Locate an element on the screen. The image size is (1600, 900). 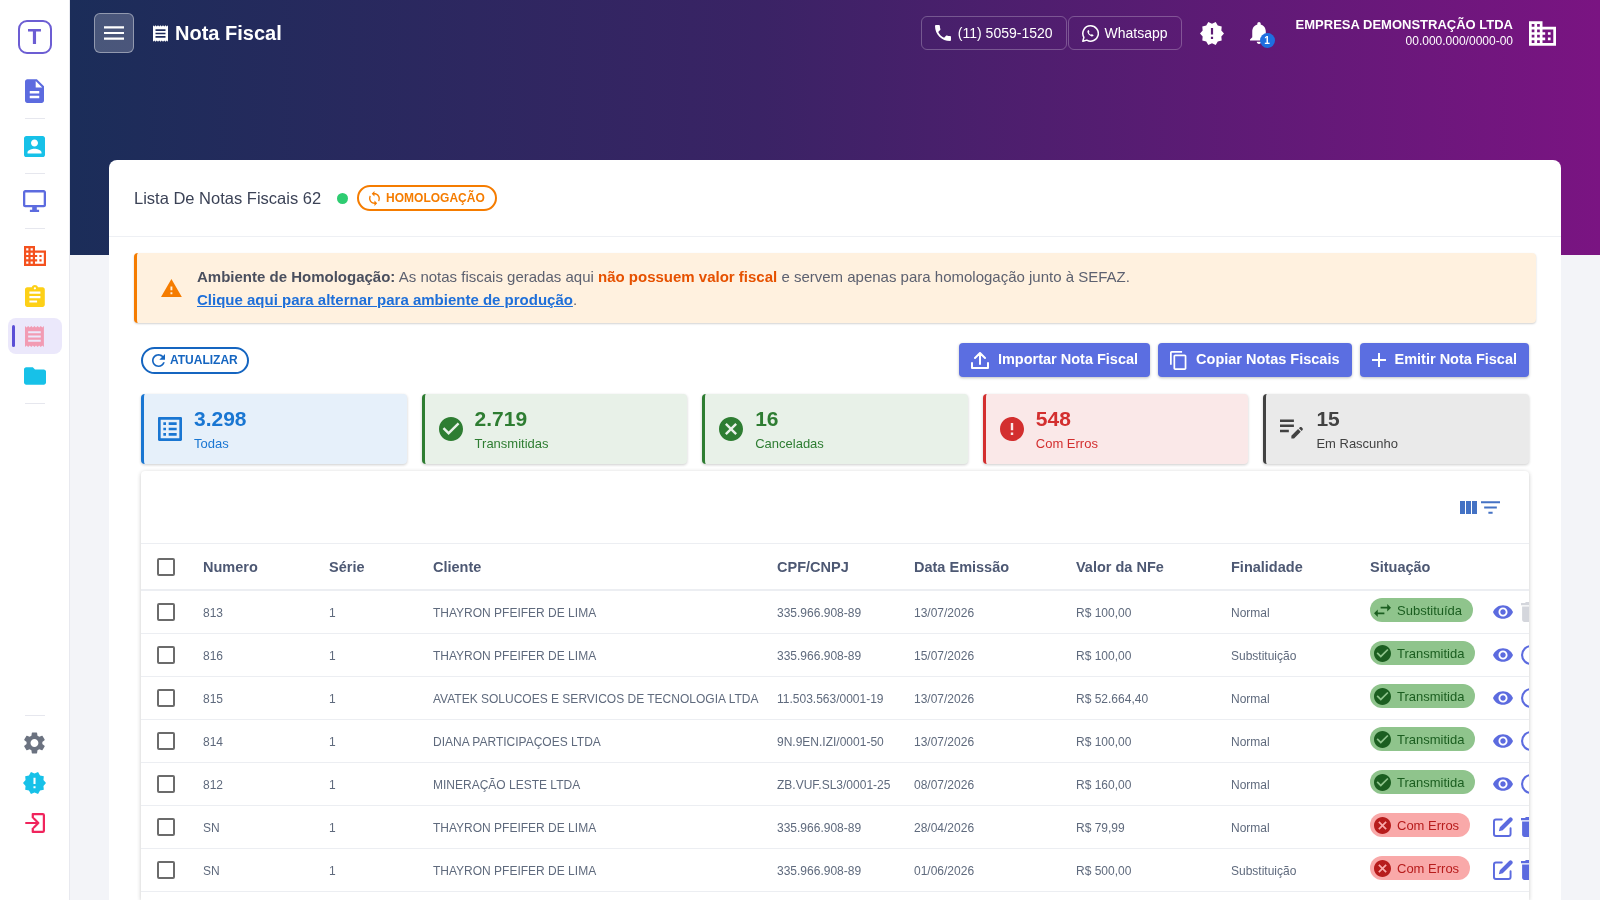
copy-icon is located at coordinates (1179, 360).